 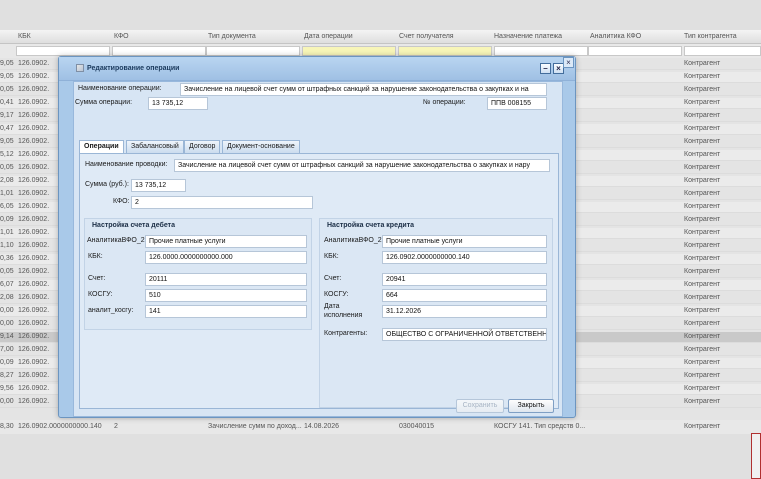 I want to click on grid-col-contr-type: Тип контрагента, so click(x=710, y=36).